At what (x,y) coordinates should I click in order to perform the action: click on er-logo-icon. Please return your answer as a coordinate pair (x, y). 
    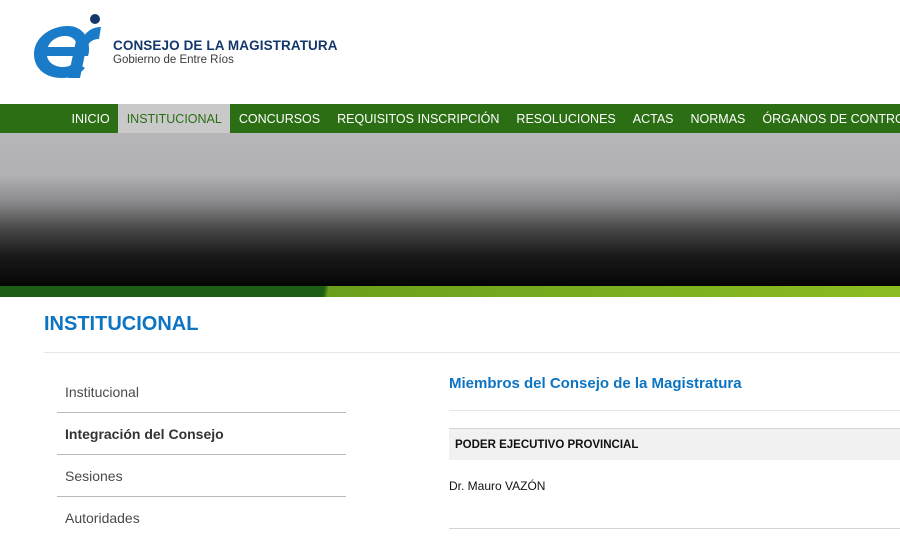
    Looking at the image, I should click on (68, 46).